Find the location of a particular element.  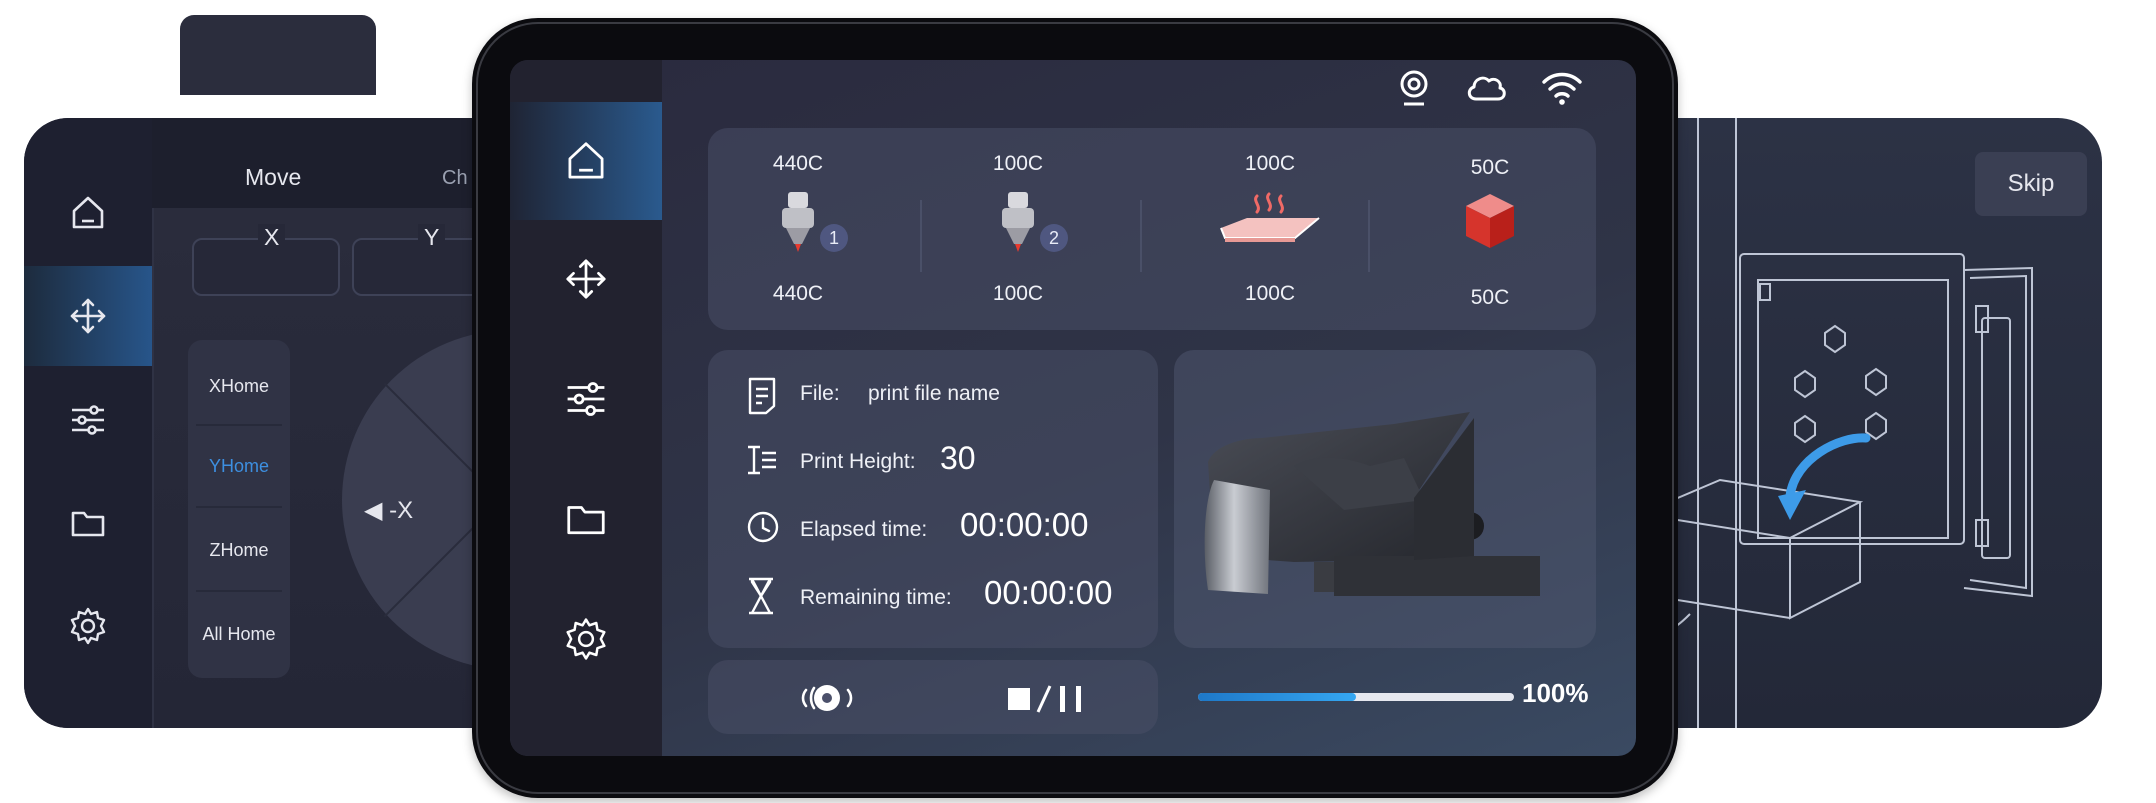

zhome-button: ZHome is located at coordinates (239, 550).